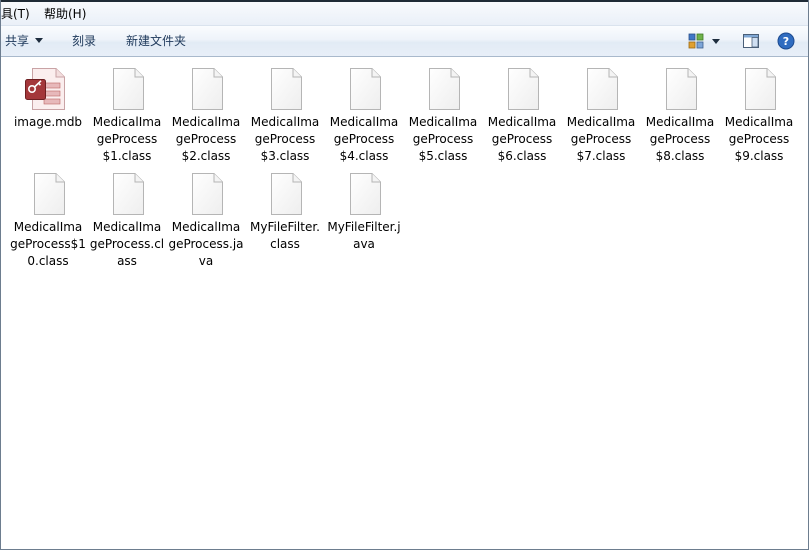 The height and width of the screenshot is (550, 809). I want to click on file-item: MedicalImageProcess$2.class, so click(206, 110).